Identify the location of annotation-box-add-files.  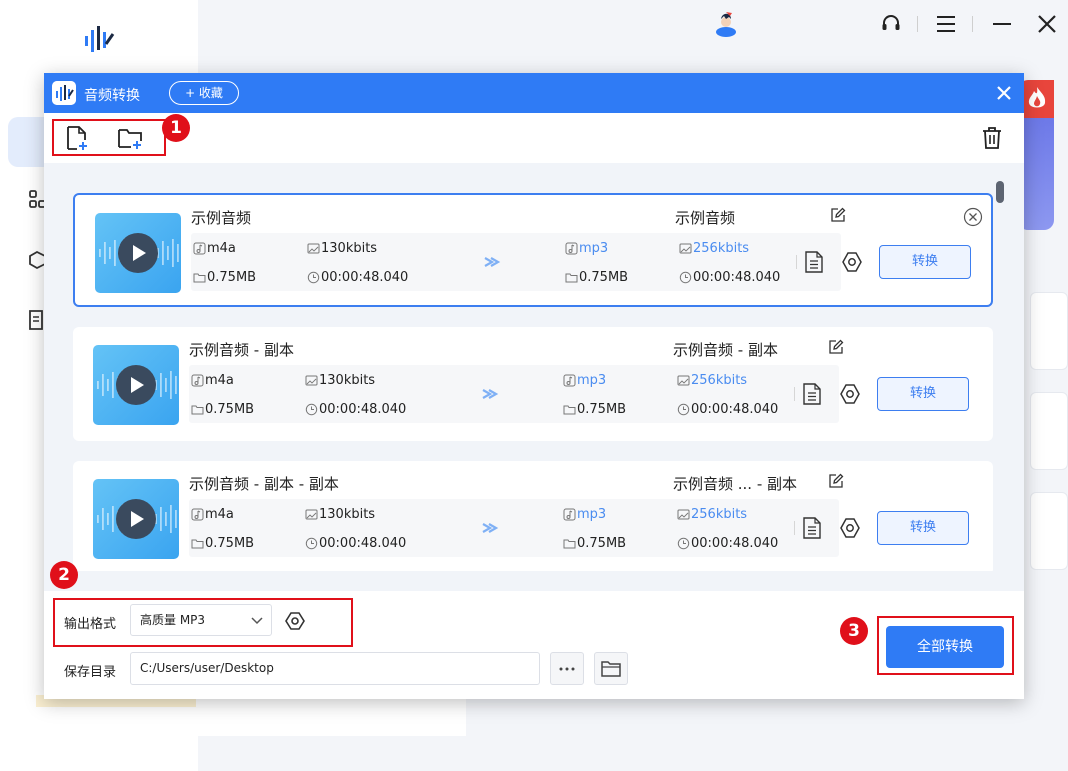
(109, 137).